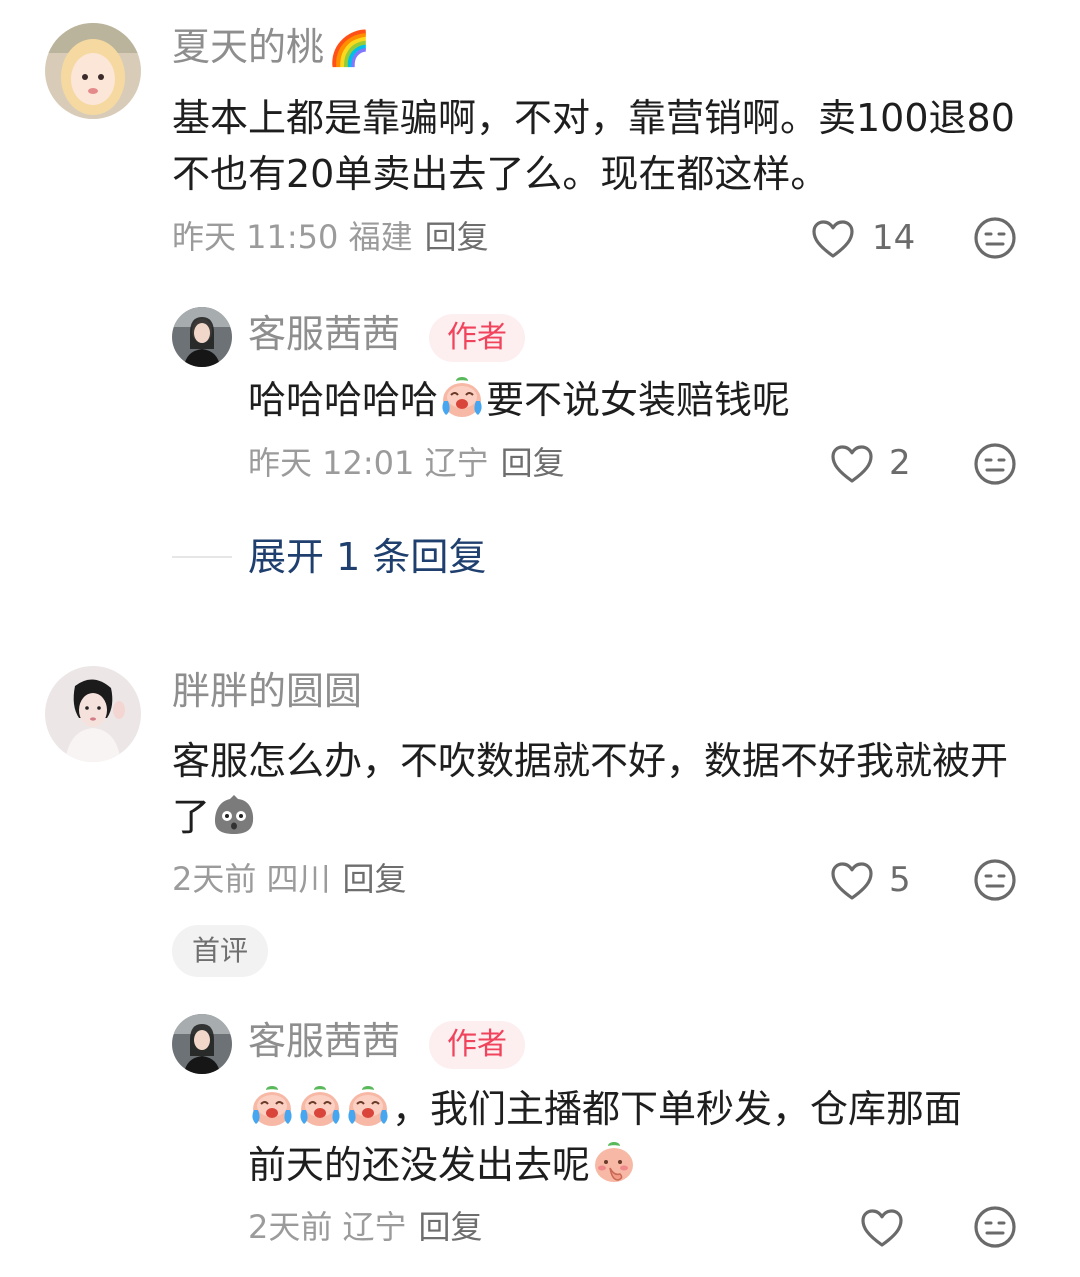  I want to click on username-text: 夏天的桃, so click(248, 47).